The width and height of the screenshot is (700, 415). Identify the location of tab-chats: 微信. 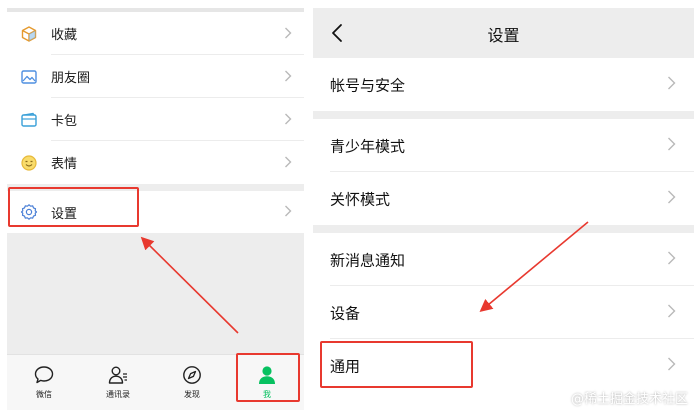
(44, 382).